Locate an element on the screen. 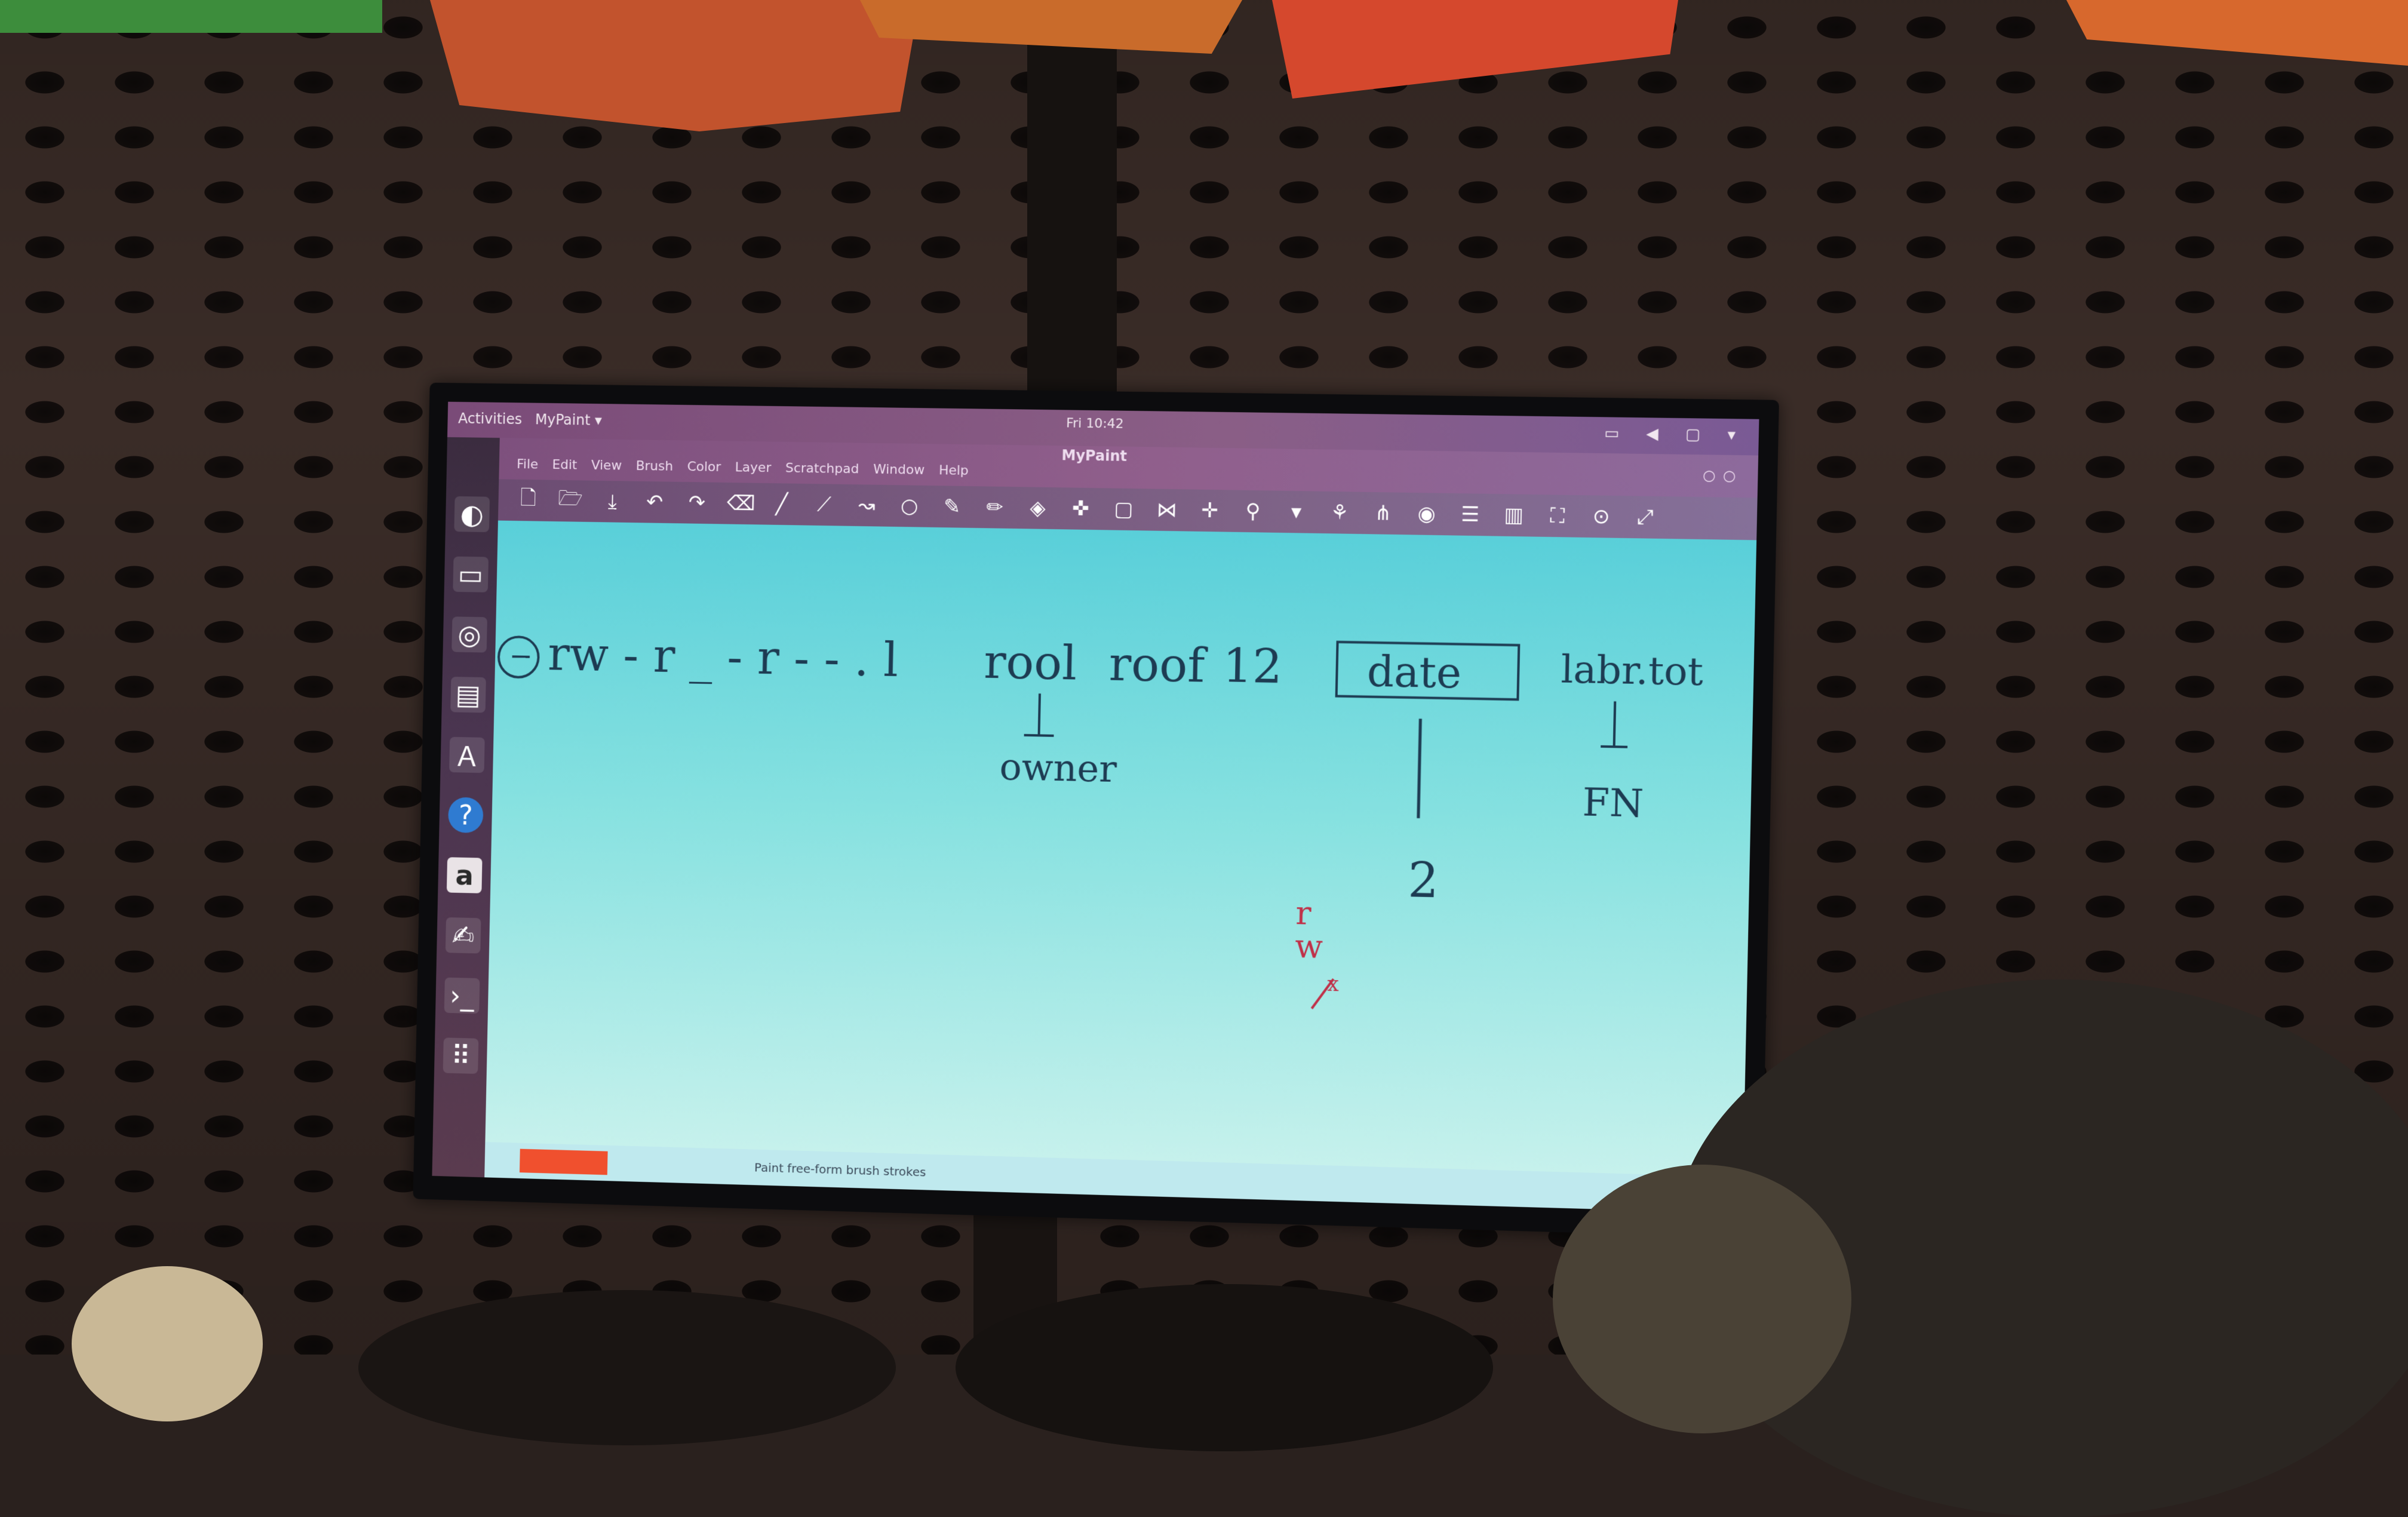  menu-file: File is located at coordinates (528, 464).